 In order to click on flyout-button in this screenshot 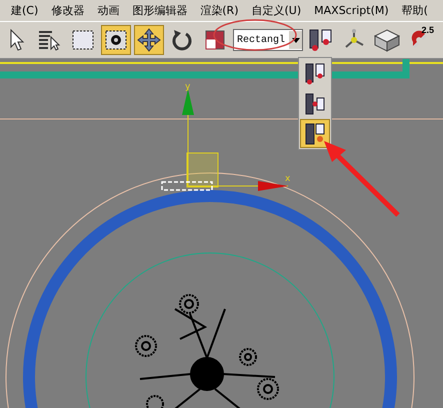, I will do `click(315, 133)`.